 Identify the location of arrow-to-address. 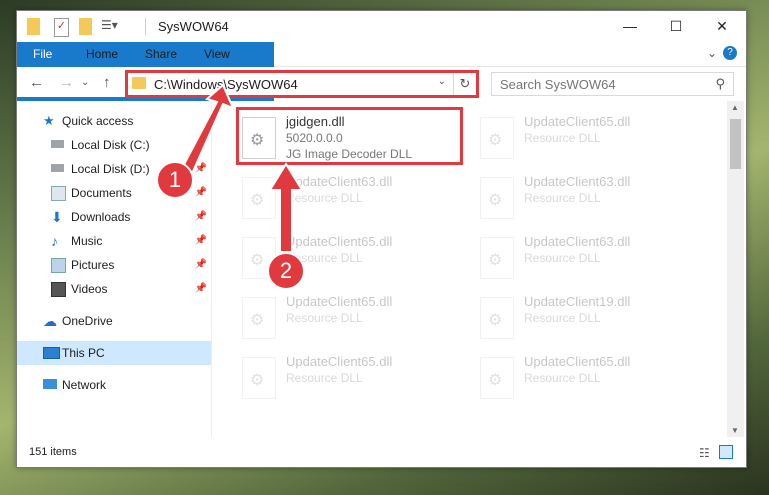
(206, 130).